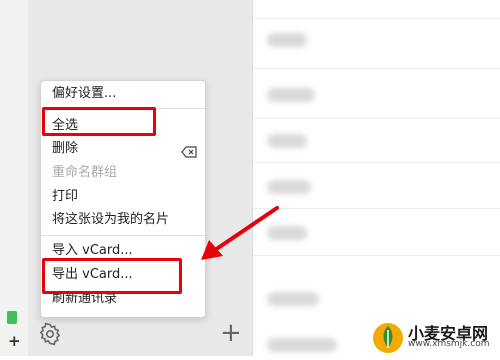  What do you see at coordinates (14, 341) in the screenshot?
I see `add-group-button: +` at bounding box center [14, 341].